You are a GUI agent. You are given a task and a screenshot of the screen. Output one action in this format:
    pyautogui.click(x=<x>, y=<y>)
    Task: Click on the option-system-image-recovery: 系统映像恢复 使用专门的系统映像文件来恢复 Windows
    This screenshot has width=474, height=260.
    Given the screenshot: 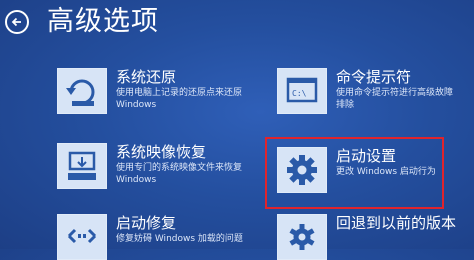 What is the action you would take?
    pyautogui.click(x=157, y=168)
    